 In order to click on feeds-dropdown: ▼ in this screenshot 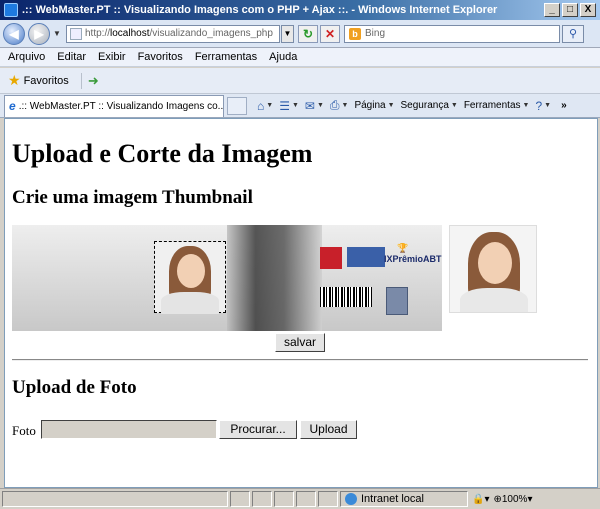, I will do `click(295, 105)`.